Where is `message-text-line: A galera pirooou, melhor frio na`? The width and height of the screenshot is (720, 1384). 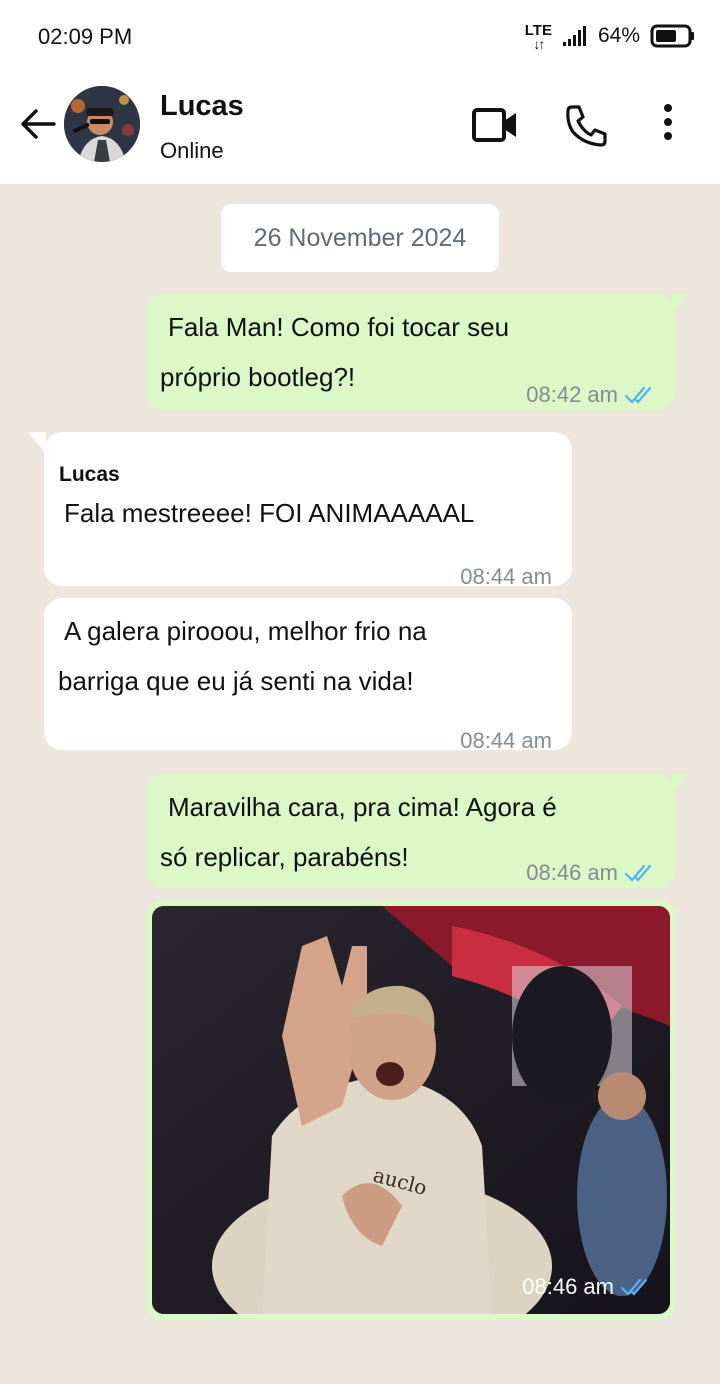
message-text-line: A galera pirooou, melhor frio na is located at coordinates (245, 631).